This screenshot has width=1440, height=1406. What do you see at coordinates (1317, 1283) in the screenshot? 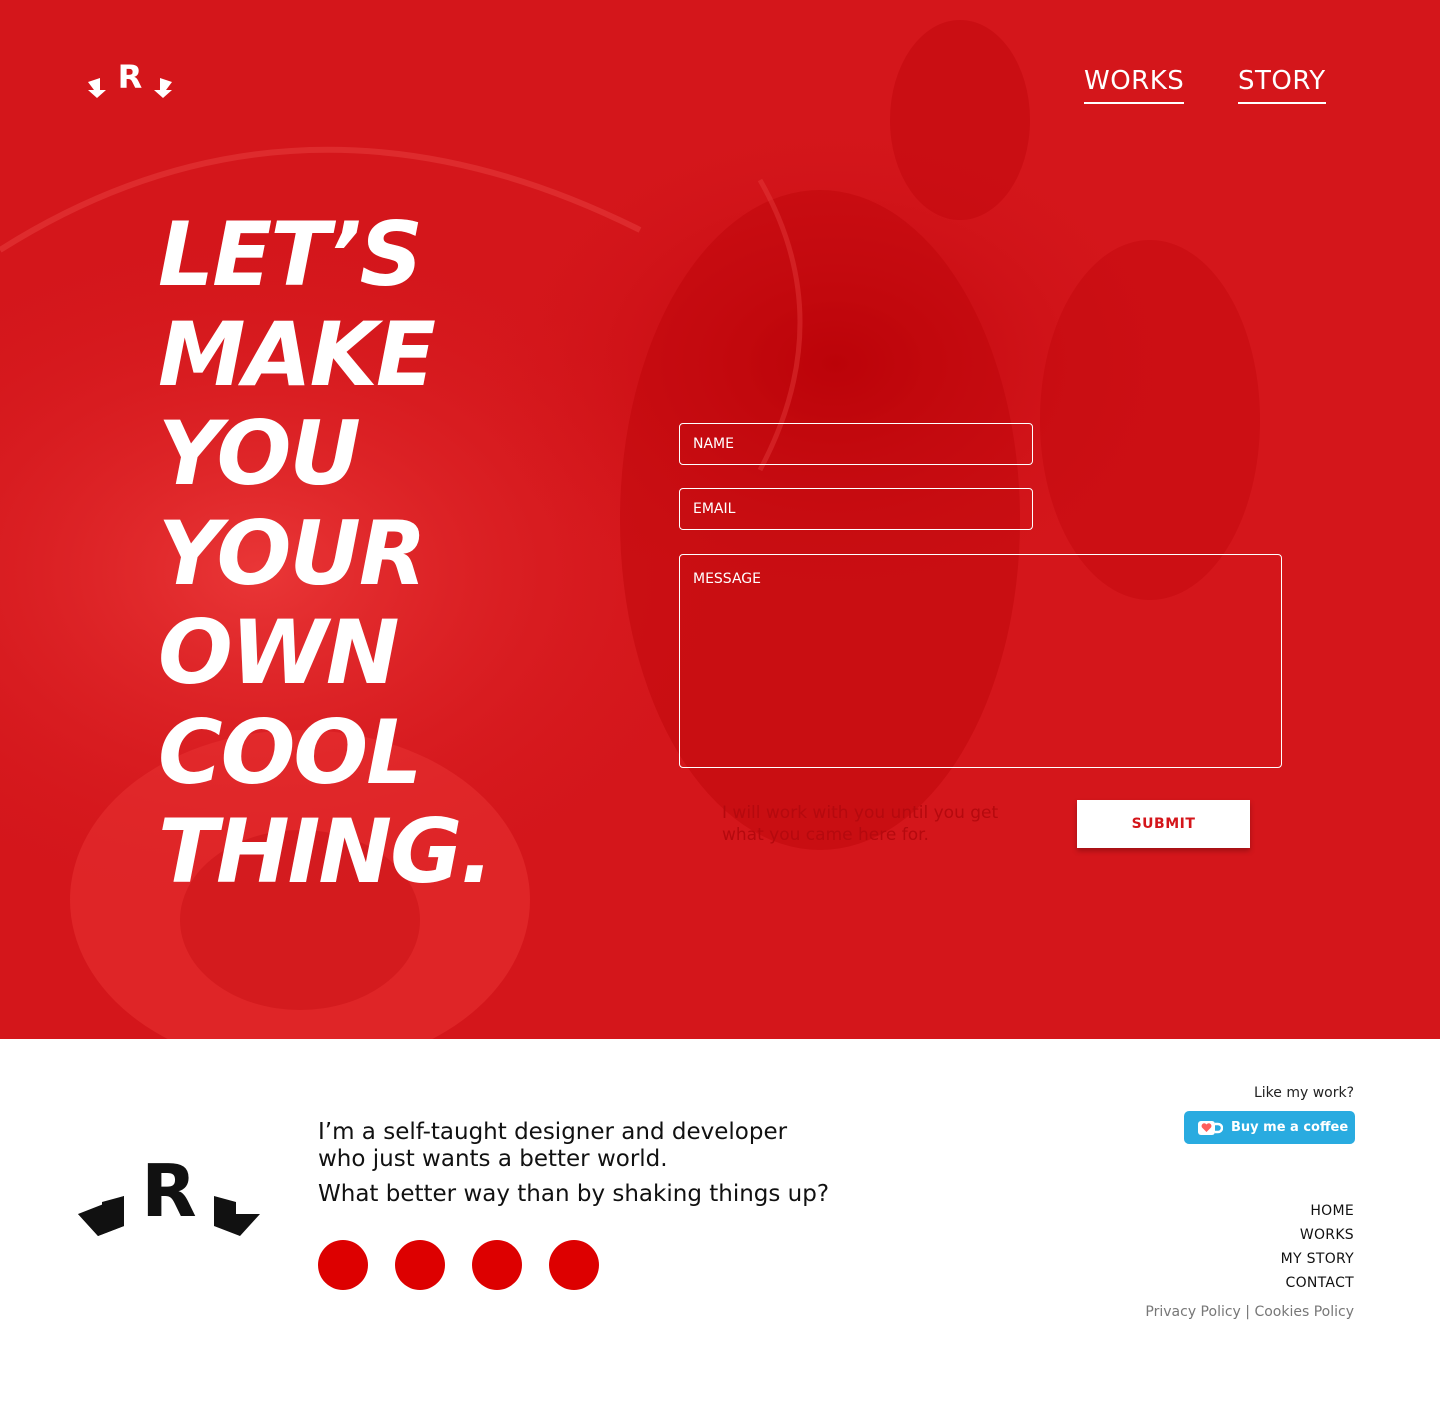
I see `footer-nav-contact: CONTACT` at bounding box center [1317, 1283].